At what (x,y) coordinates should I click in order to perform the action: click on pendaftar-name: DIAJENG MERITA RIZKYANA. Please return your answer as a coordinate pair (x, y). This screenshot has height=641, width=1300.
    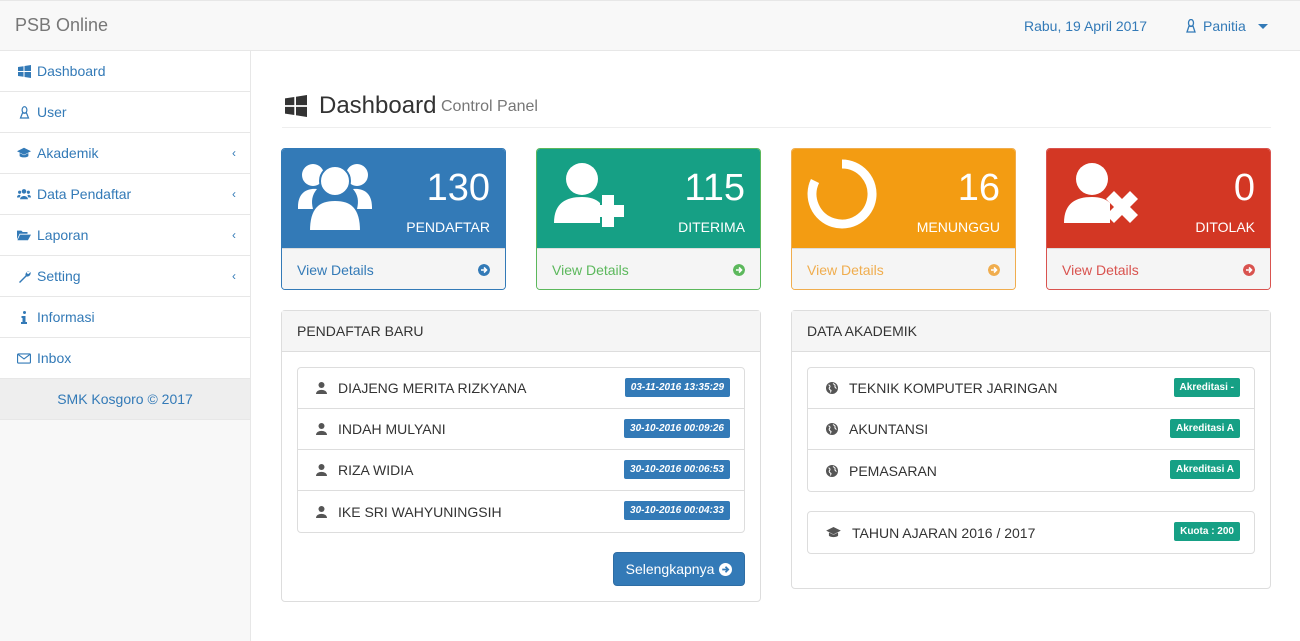
    Looking at the image, I should click on (432, 388).